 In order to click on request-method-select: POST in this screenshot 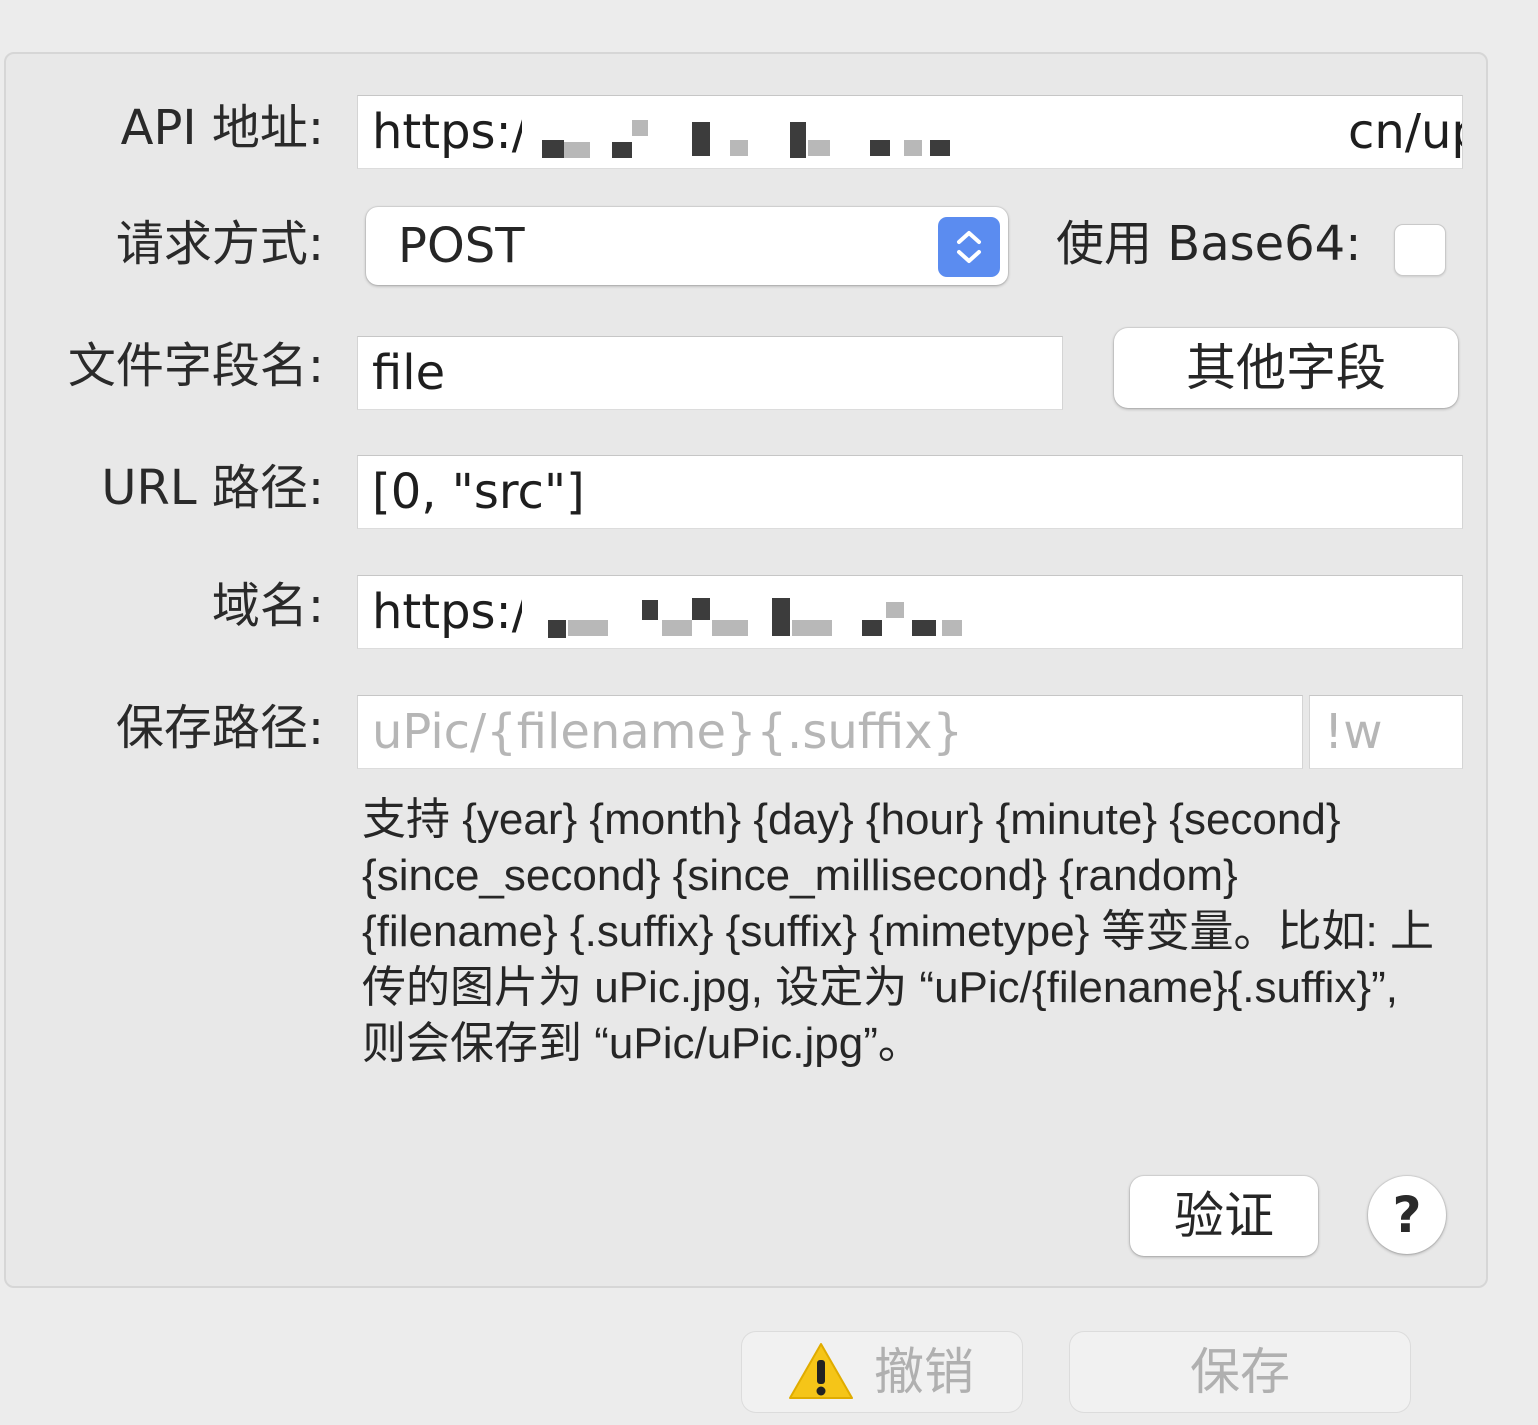, I will do `click(687, 246)`.